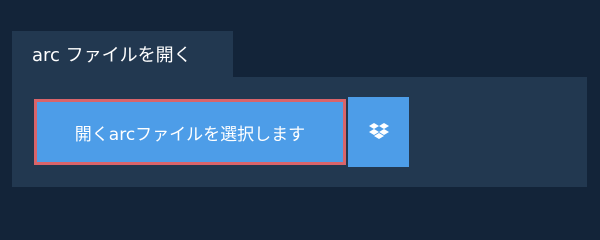 This screenshot has width=600, height=240. I want to click on select-arc-file-button-label: 開くarcファイルを選択します, so click(190, 134).